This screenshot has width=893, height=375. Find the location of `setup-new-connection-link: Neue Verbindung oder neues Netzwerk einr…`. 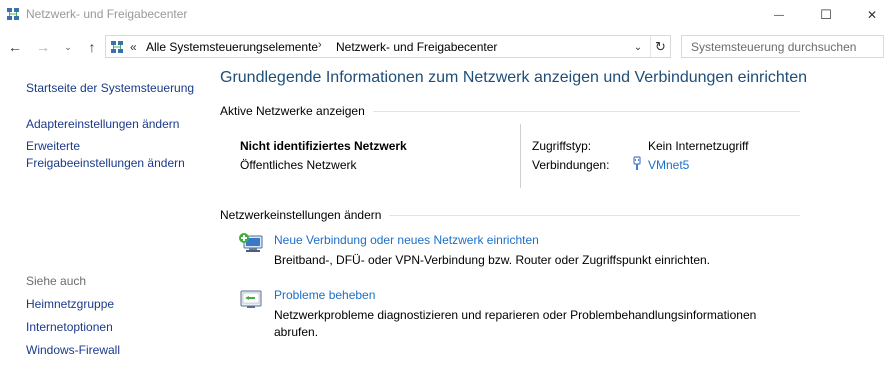

setup-new-connection-link: Neue Verbindung oder neues Netzwerk einr… is located at coordinates (406, 240).